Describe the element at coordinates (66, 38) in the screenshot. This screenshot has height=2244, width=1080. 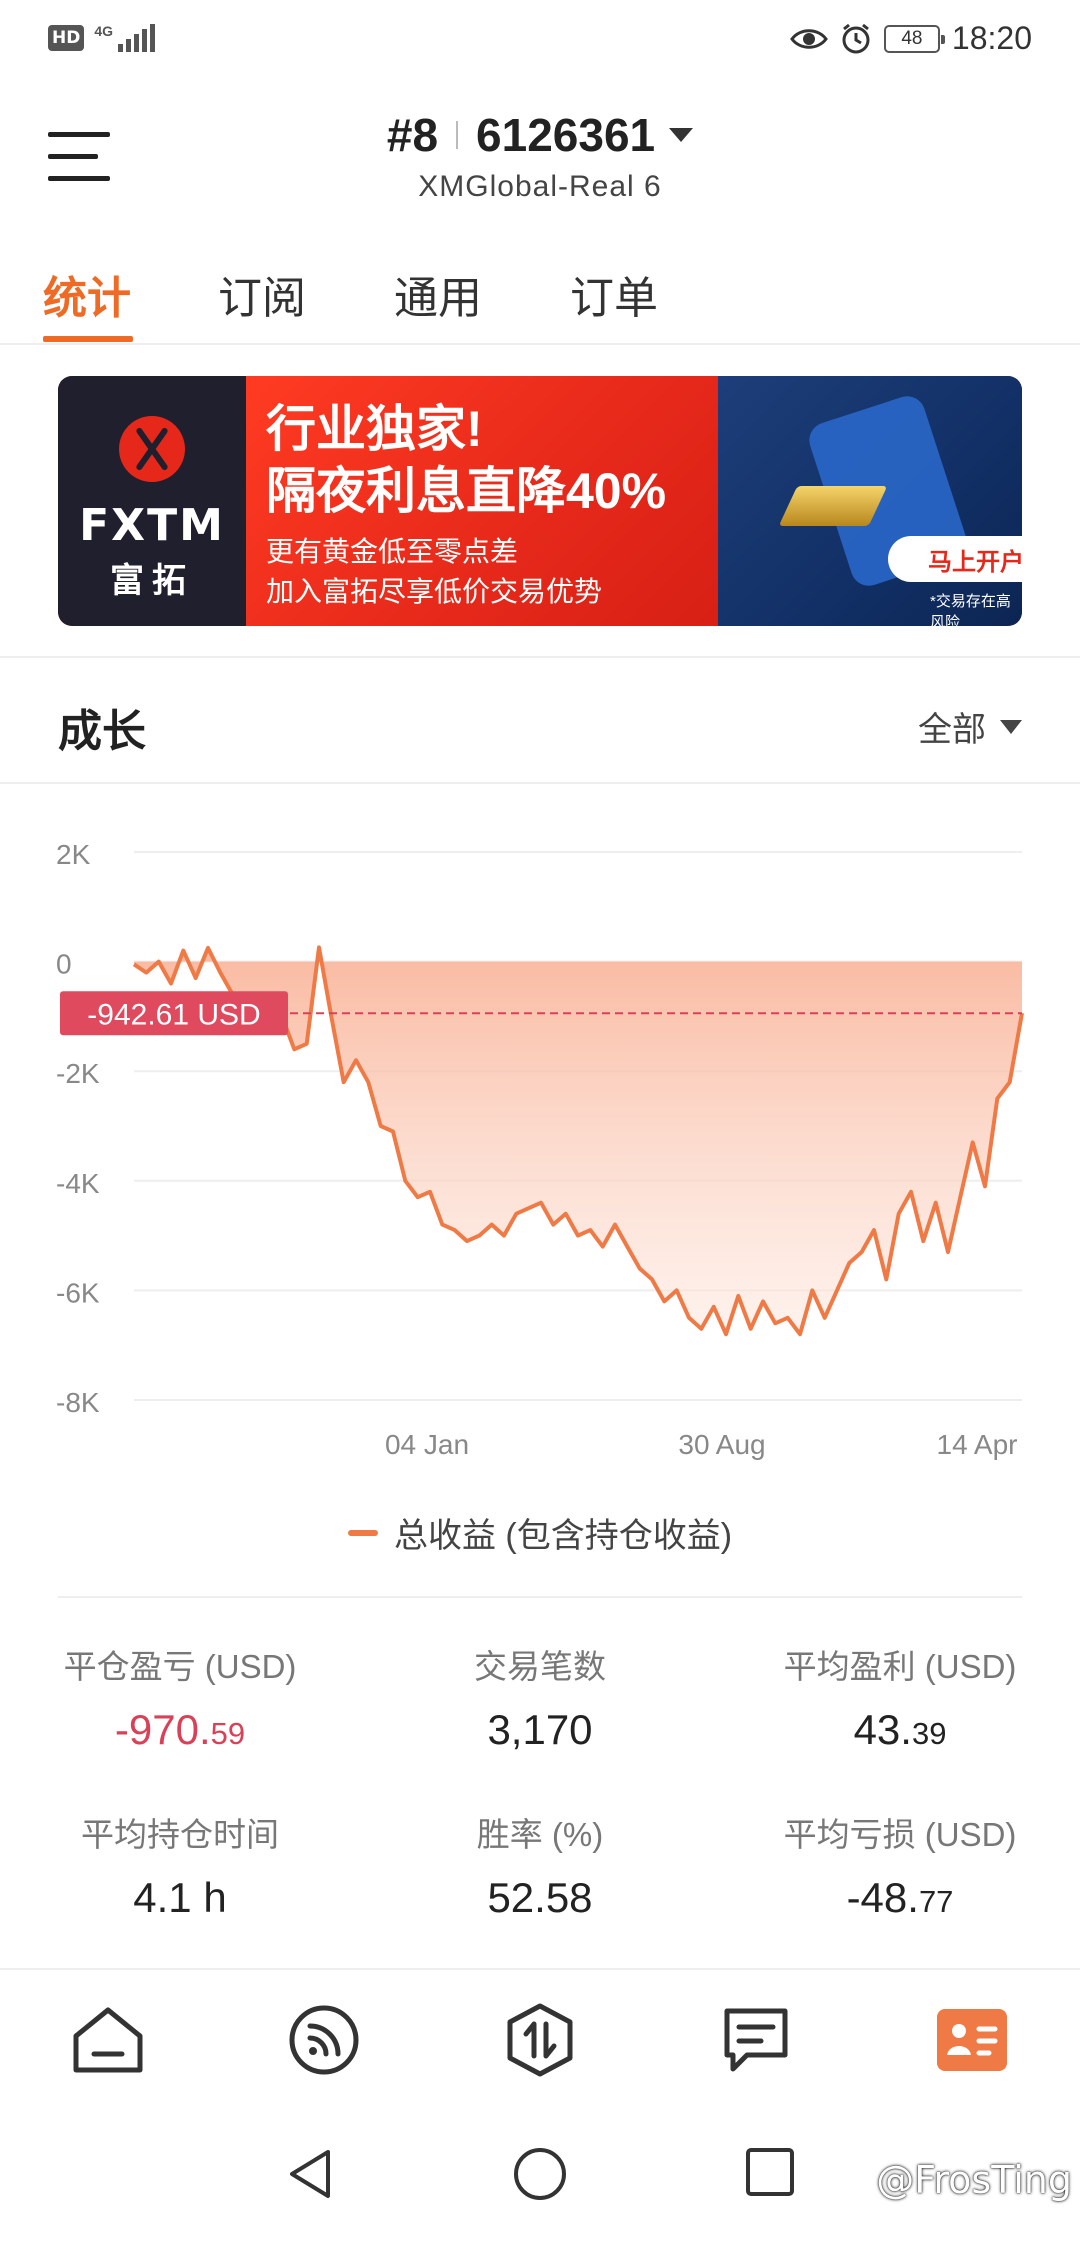
I see `hd-badge: HD` at that location.